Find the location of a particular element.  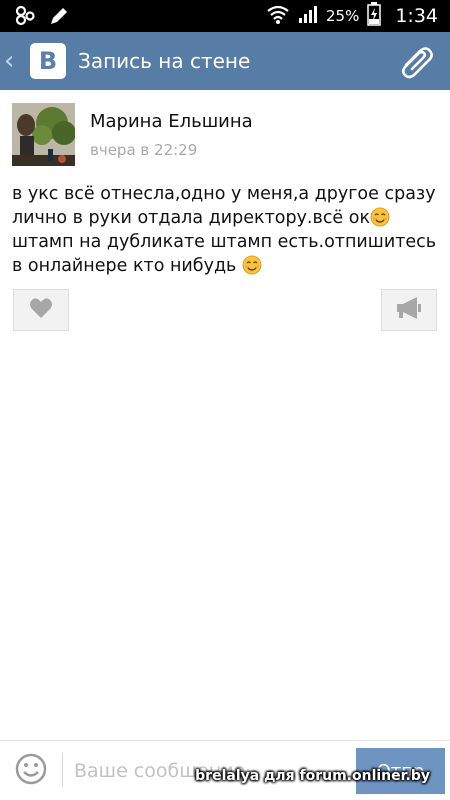

battery-charging-icon is located at coordinates (374, 16).